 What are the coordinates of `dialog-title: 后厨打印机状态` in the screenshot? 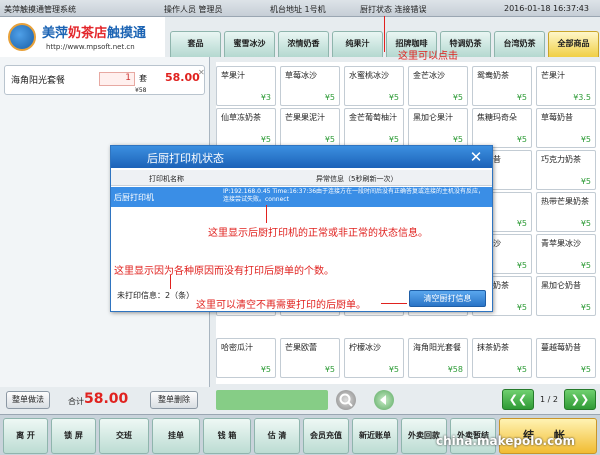 It's located at (185, 158).